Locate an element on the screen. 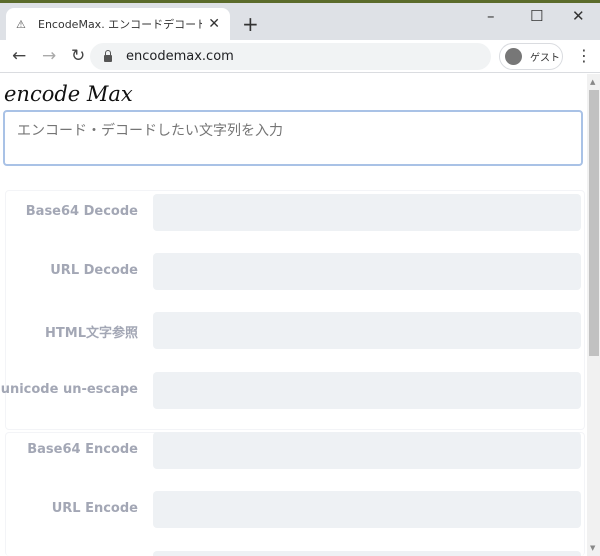 The image size is (600, 556). maximize-button: ☐ is located at coordinates (536, 16).